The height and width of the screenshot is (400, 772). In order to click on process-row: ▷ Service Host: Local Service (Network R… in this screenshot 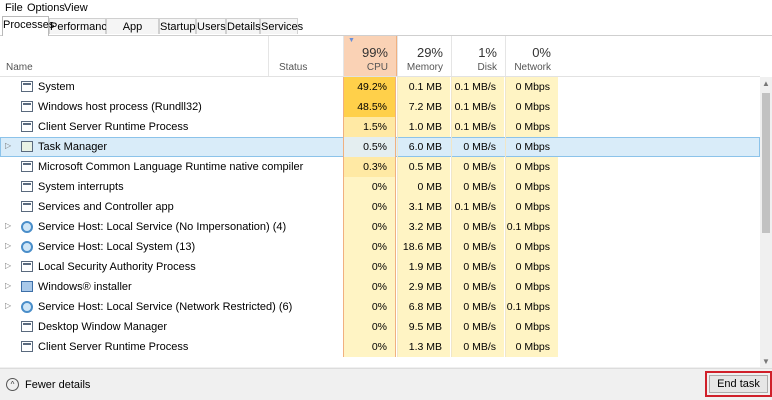, I will do `click(380, 307)`.